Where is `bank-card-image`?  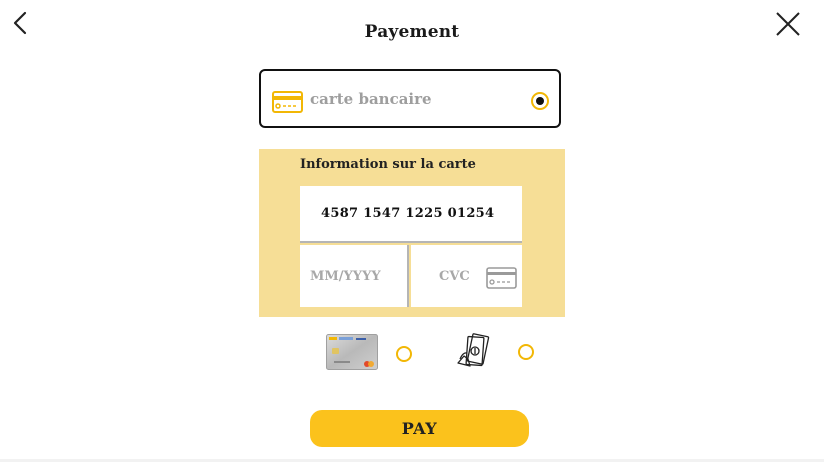
bank-card-image is located at coordinates (352, 352).